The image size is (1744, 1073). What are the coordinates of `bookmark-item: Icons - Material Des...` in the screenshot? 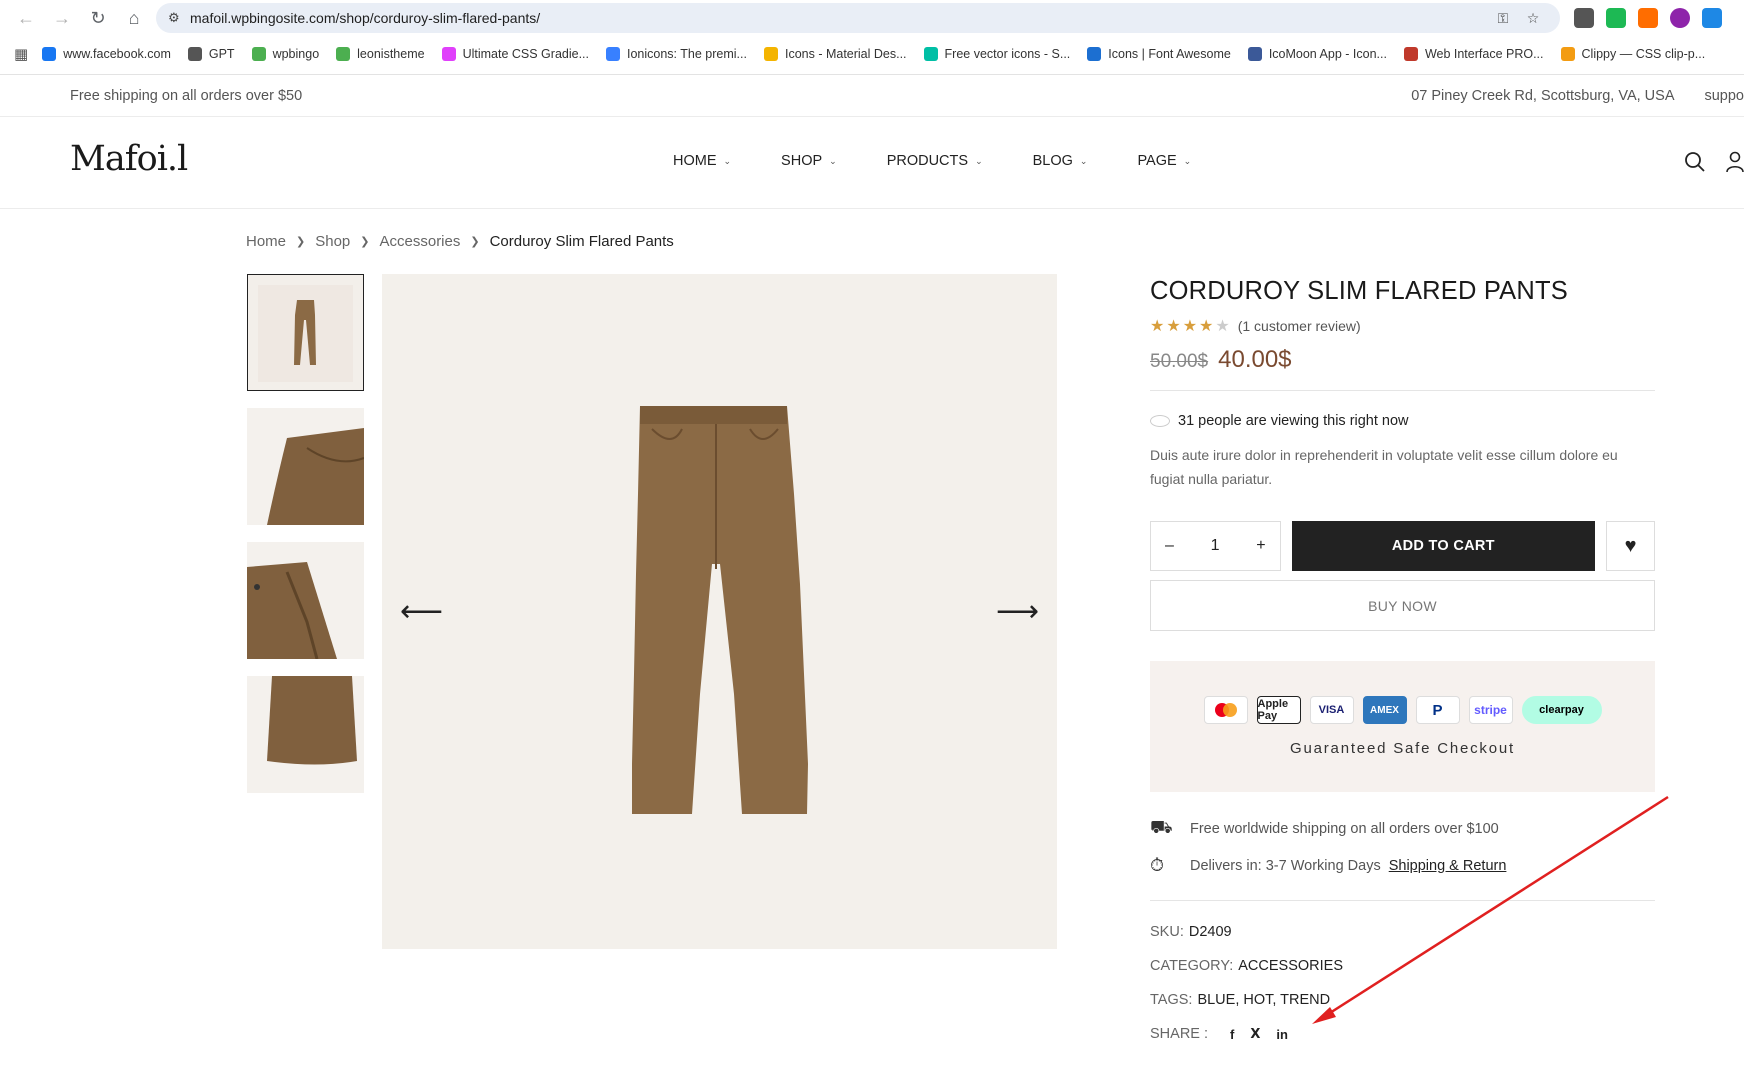 It's located at (835, 54).